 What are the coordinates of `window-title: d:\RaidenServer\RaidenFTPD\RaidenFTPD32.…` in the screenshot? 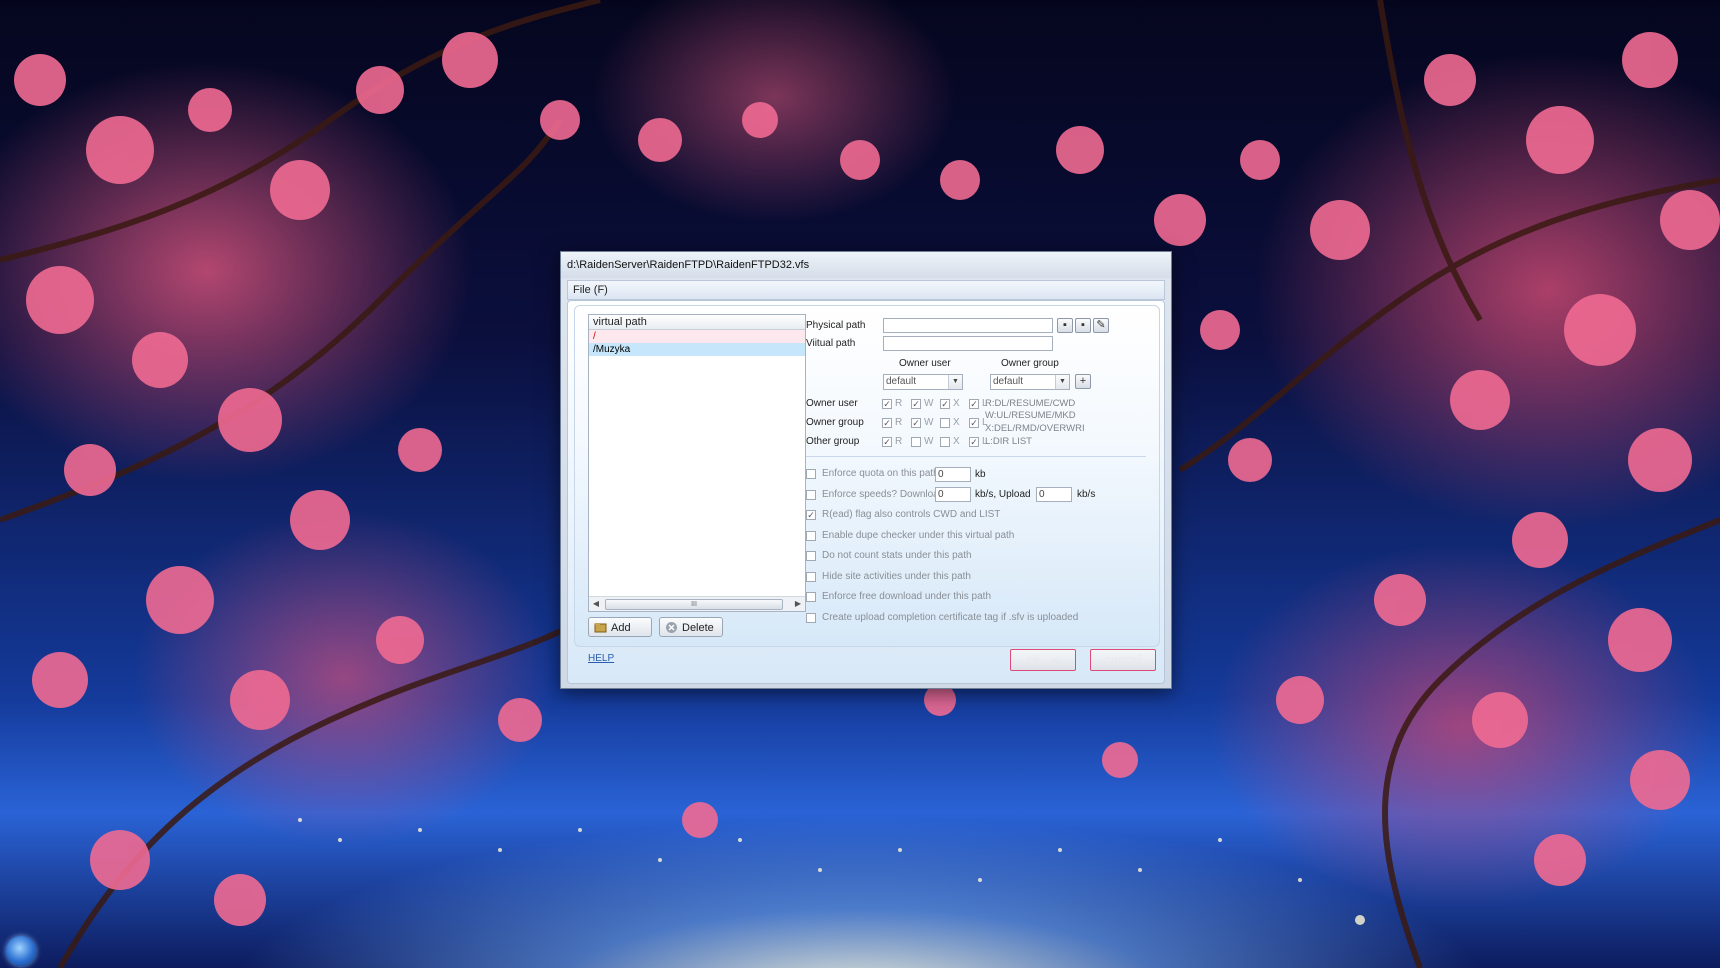 It's located at (866, 265).